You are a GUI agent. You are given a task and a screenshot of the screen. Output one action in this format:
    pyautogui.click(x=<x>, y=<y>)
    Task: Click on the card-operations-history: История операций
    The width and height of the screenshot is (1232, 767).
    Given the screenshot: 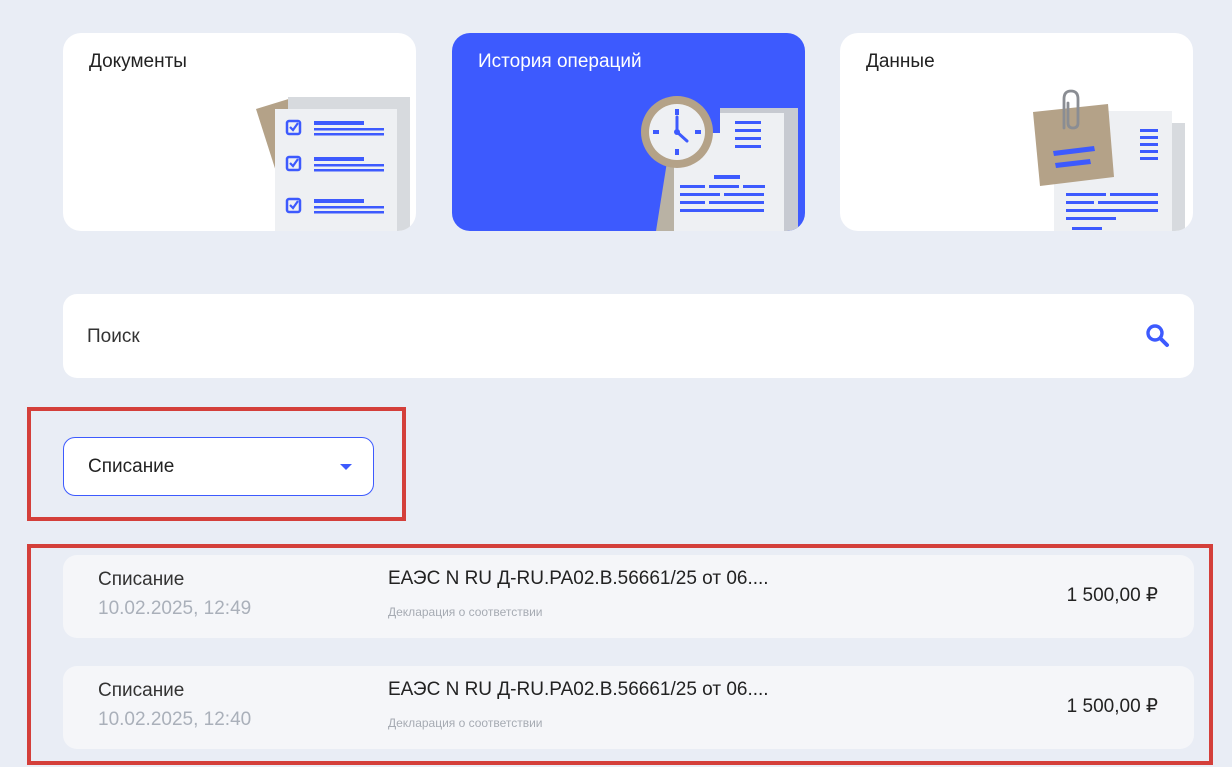 What is the action you would take?
    pyautogui.click(x=628, y=132)
    